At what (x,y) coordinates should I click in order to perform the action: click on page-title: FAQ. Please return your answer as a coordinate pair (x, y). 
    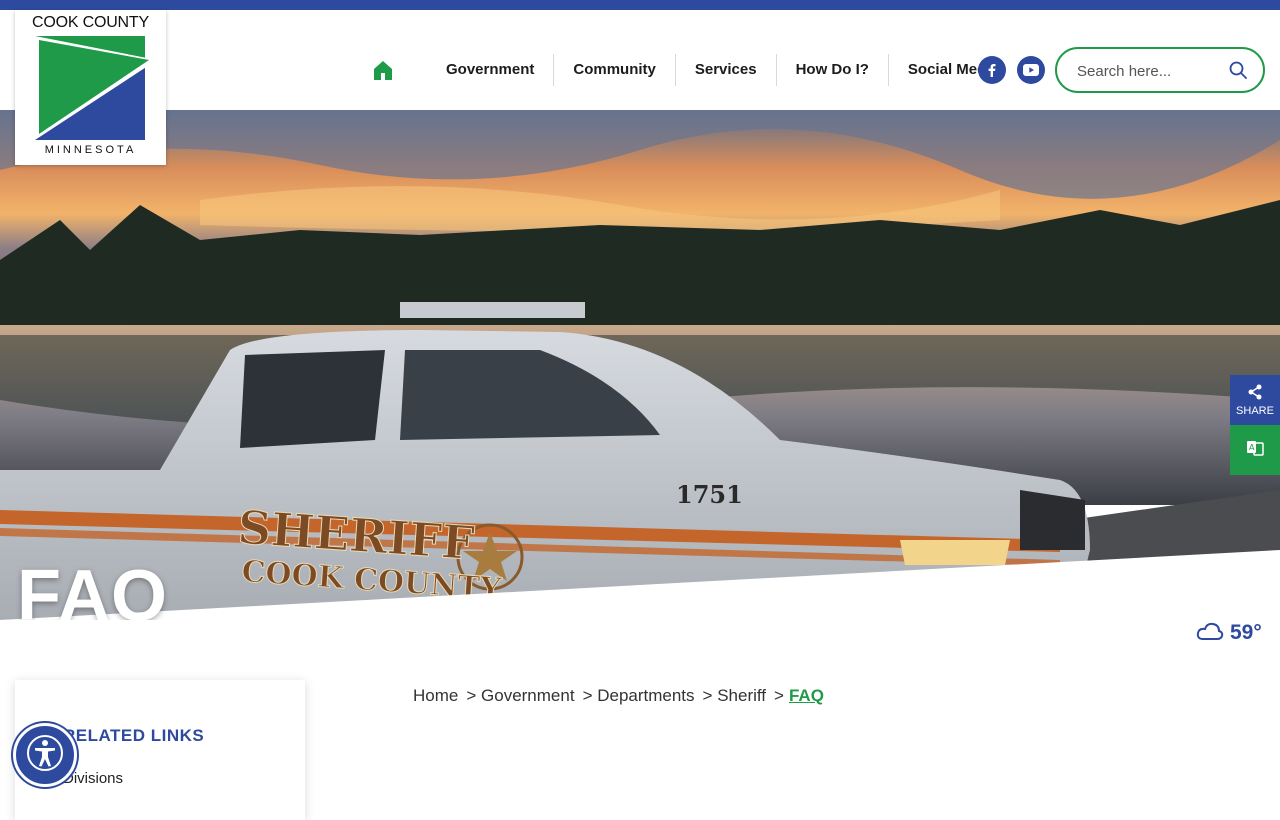
    Looking at the image, I should click on (93, 588).